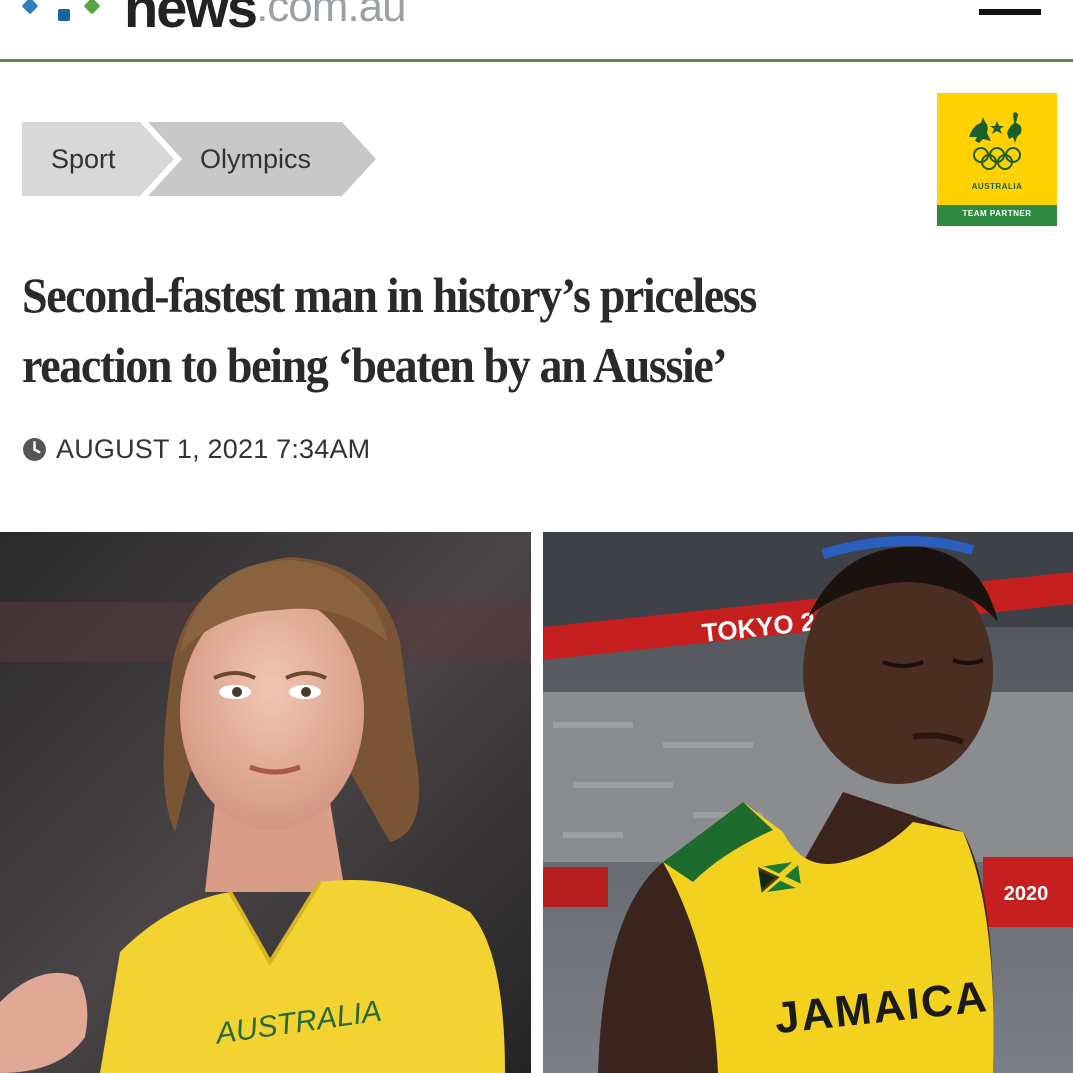 Image resolution: width=1073 pixels, height=1073 pixels. What do you see at coordinates (1026, 894) in the screenshot?
I see `side-sign-text: 2020` at bounding box center [1026, 894].